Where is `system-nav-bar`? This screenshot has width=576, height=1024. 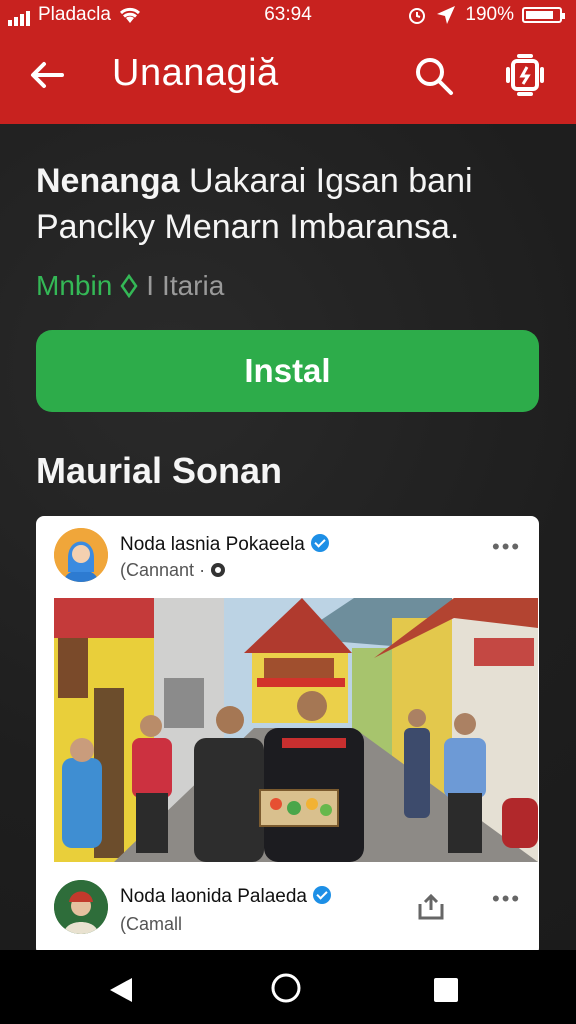 system-nav-bar is located at coordinates (288, 987).